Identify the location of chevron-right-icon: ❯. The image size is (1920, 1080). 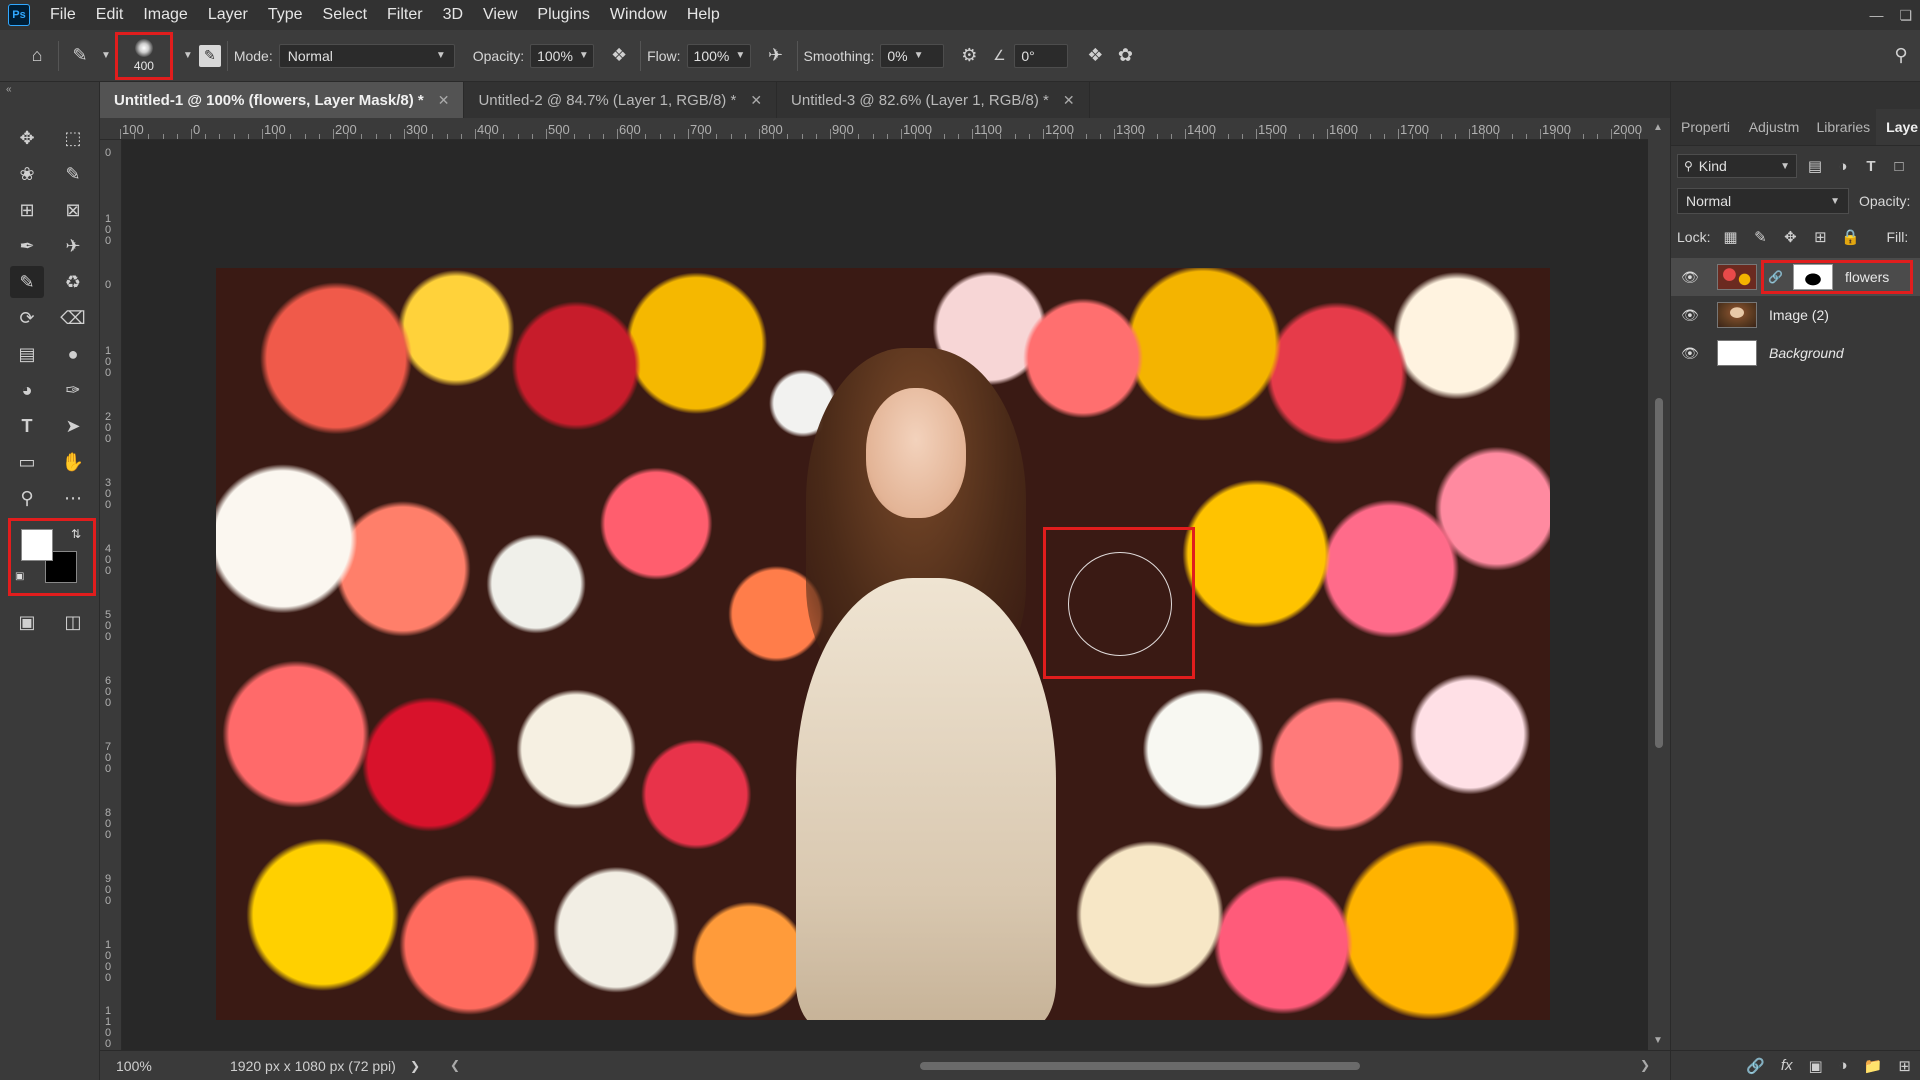
(415, 1066).